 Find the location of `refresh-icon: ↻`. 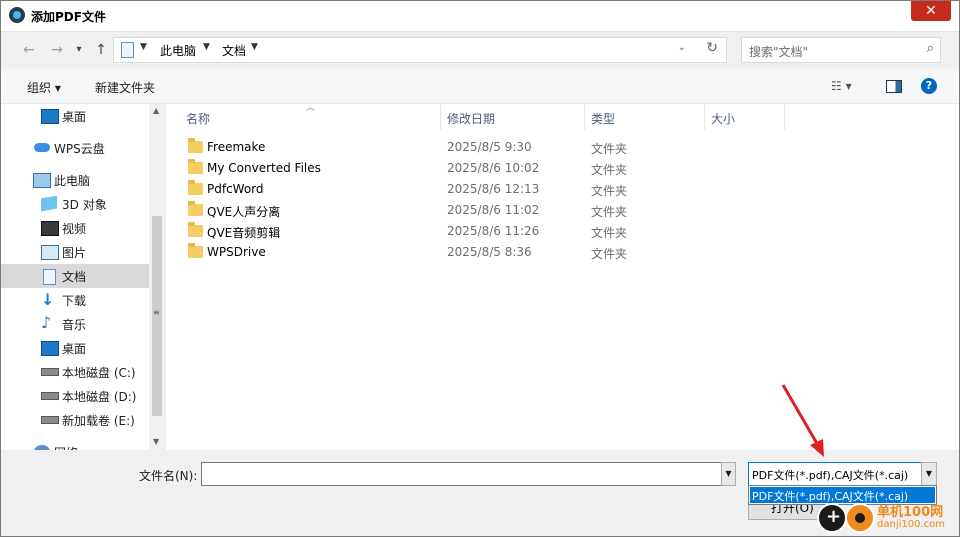

refresh-icon: ↻ is located at coordinates (712, 48).